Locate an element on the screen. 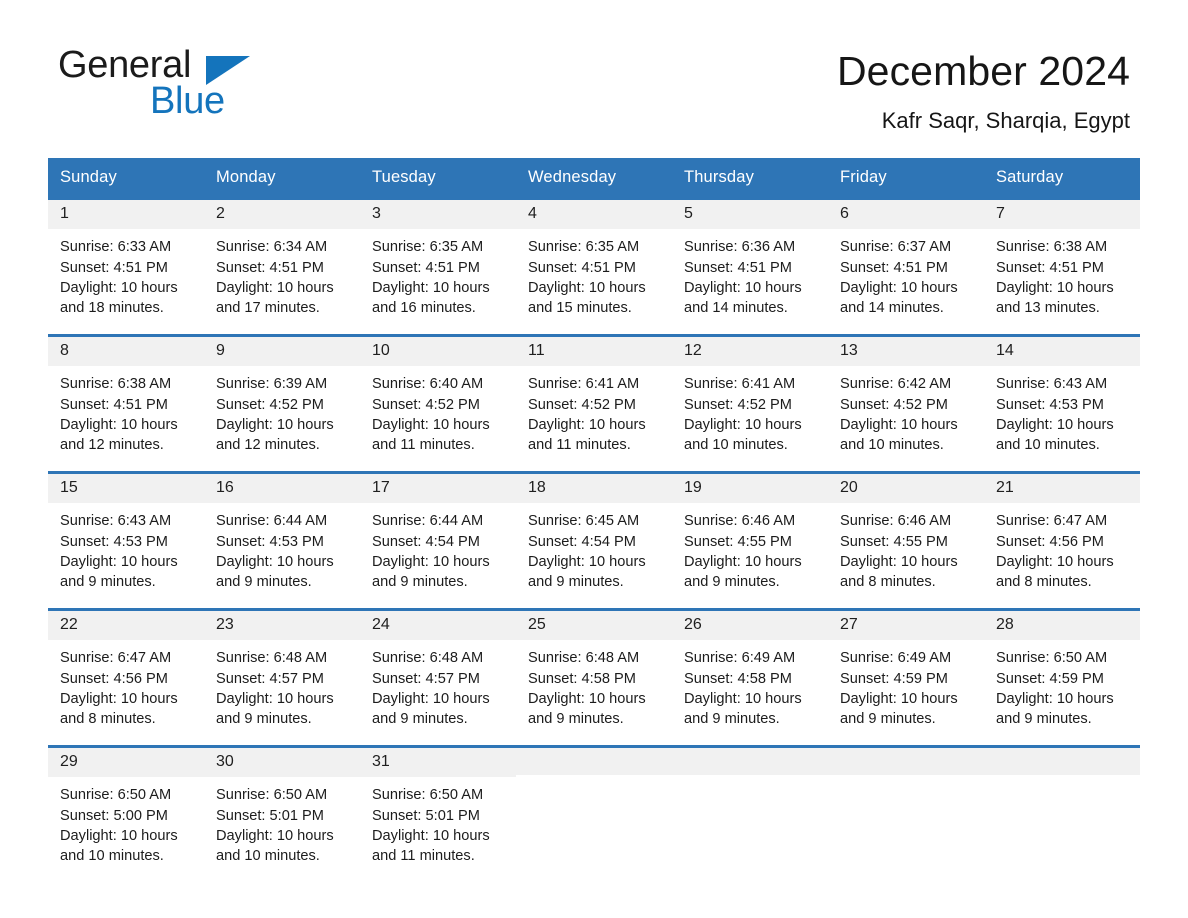  daylight-text-line2: and 13 minutes. is located at coordinates (1048, 308).